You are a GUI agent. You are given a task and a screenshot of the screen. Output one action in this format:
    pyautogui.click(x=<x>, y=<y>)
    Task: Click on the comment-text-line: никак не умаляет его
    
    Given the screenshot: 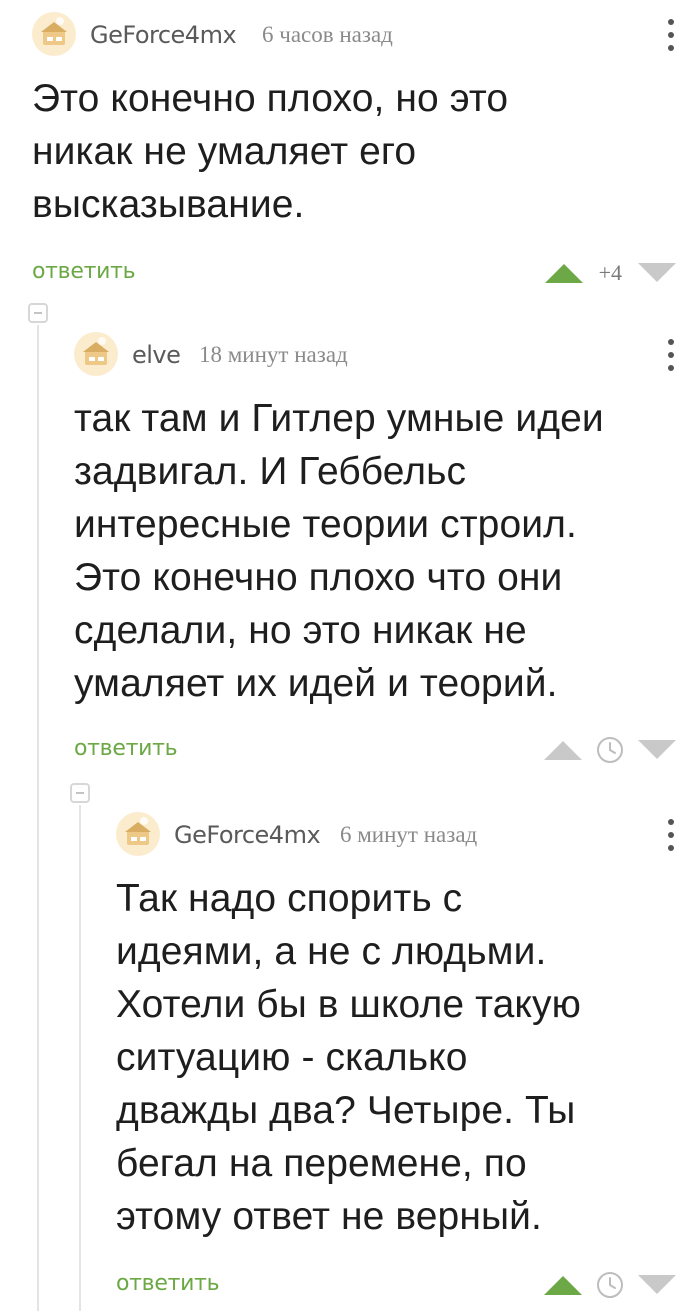 What is the action you would take?
    pyautogui.click(x=224, y=151)
    